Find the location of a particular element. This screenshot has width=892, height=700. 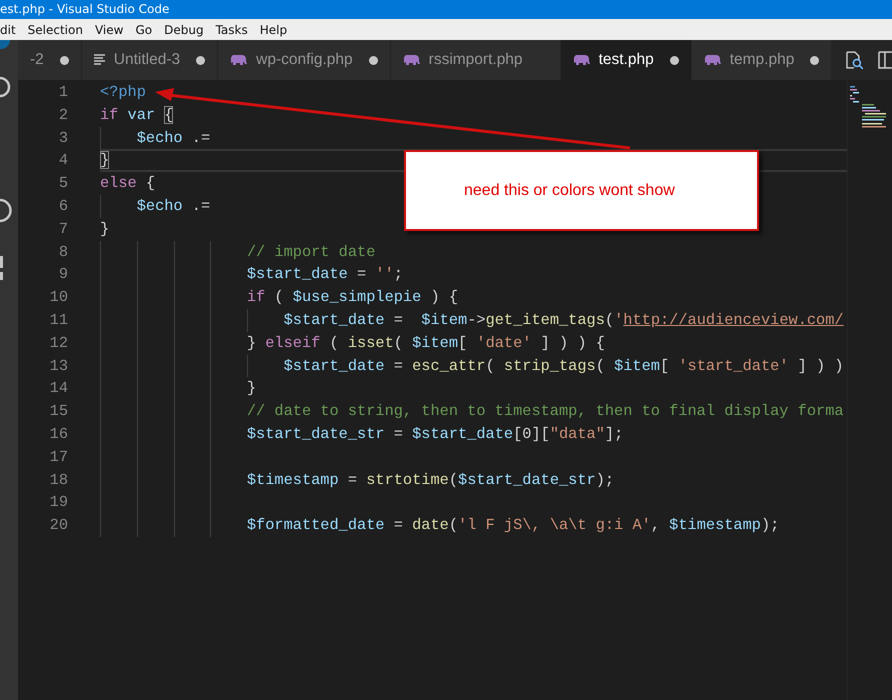

menu-item: dit is located at coordinates (11, 29).